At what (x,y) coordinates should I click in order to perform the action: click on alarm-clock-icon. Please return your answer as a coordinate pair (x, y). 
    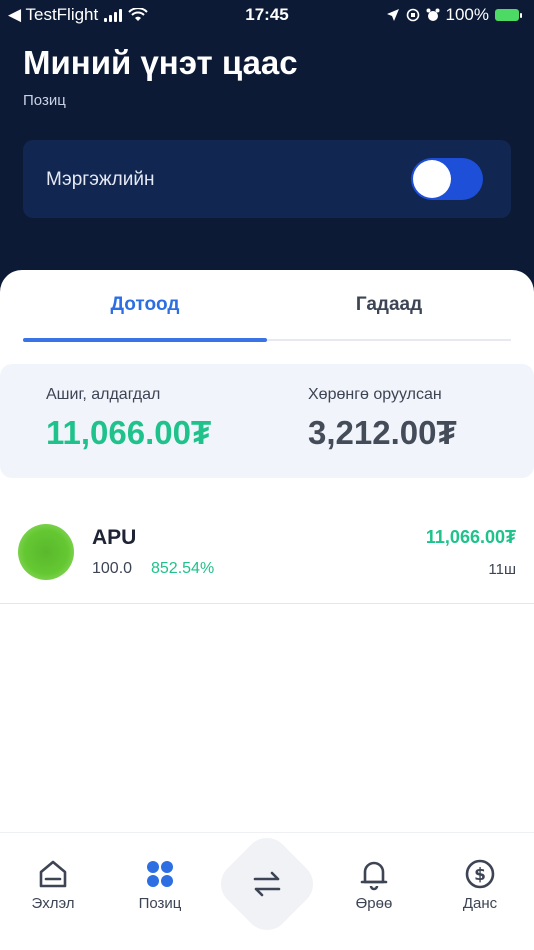
    Looking at the image, I should click on (433, 14).